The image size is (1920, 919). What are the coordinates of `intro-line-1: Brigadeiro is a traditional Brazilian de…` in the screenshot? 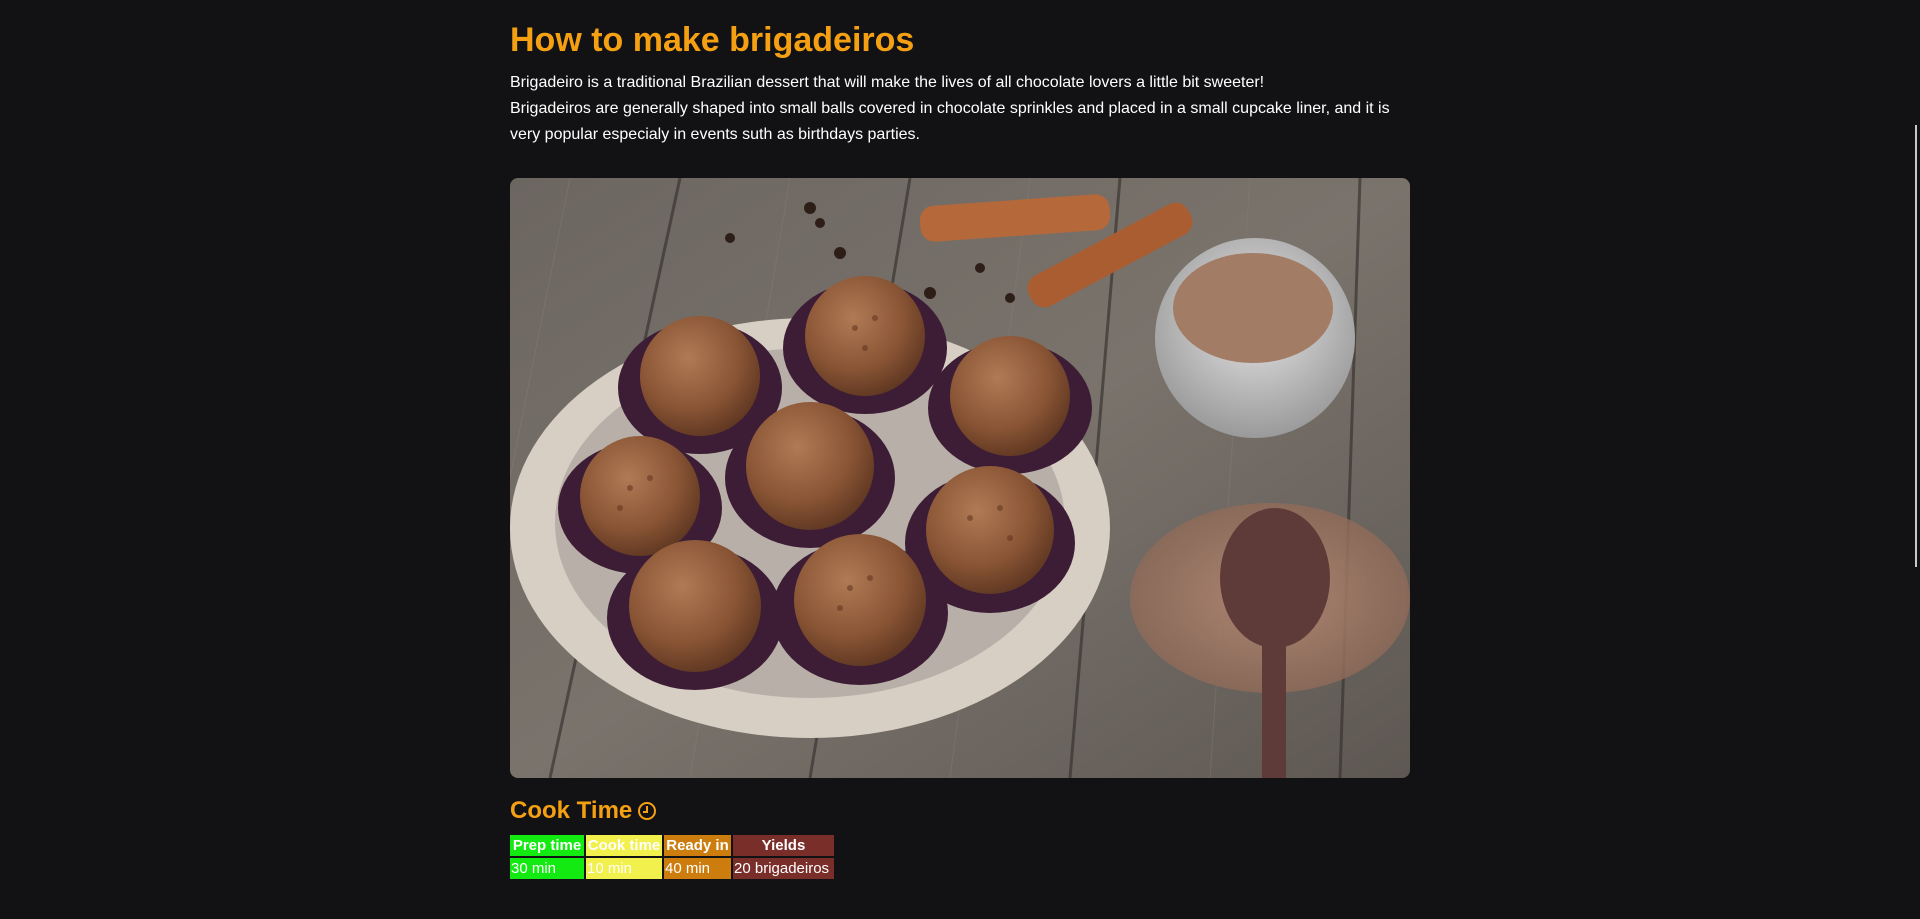 It's located at (887, 82).